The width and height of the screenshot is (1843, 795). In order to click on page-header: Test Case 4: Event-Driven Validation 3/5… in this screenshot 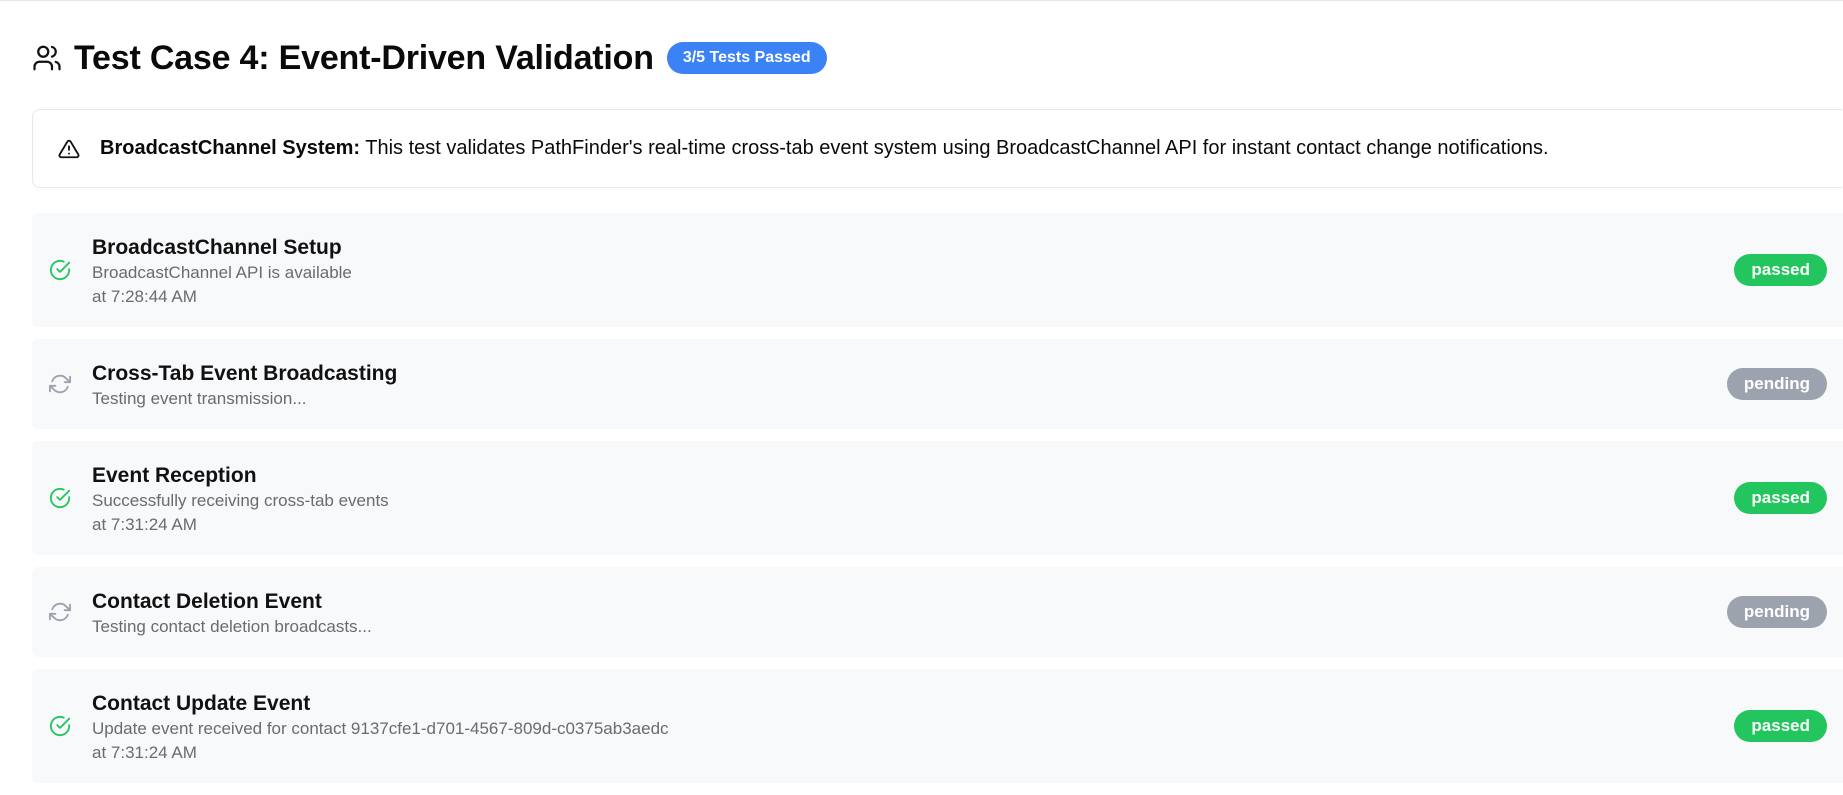, I will do `click(429, 58)`.